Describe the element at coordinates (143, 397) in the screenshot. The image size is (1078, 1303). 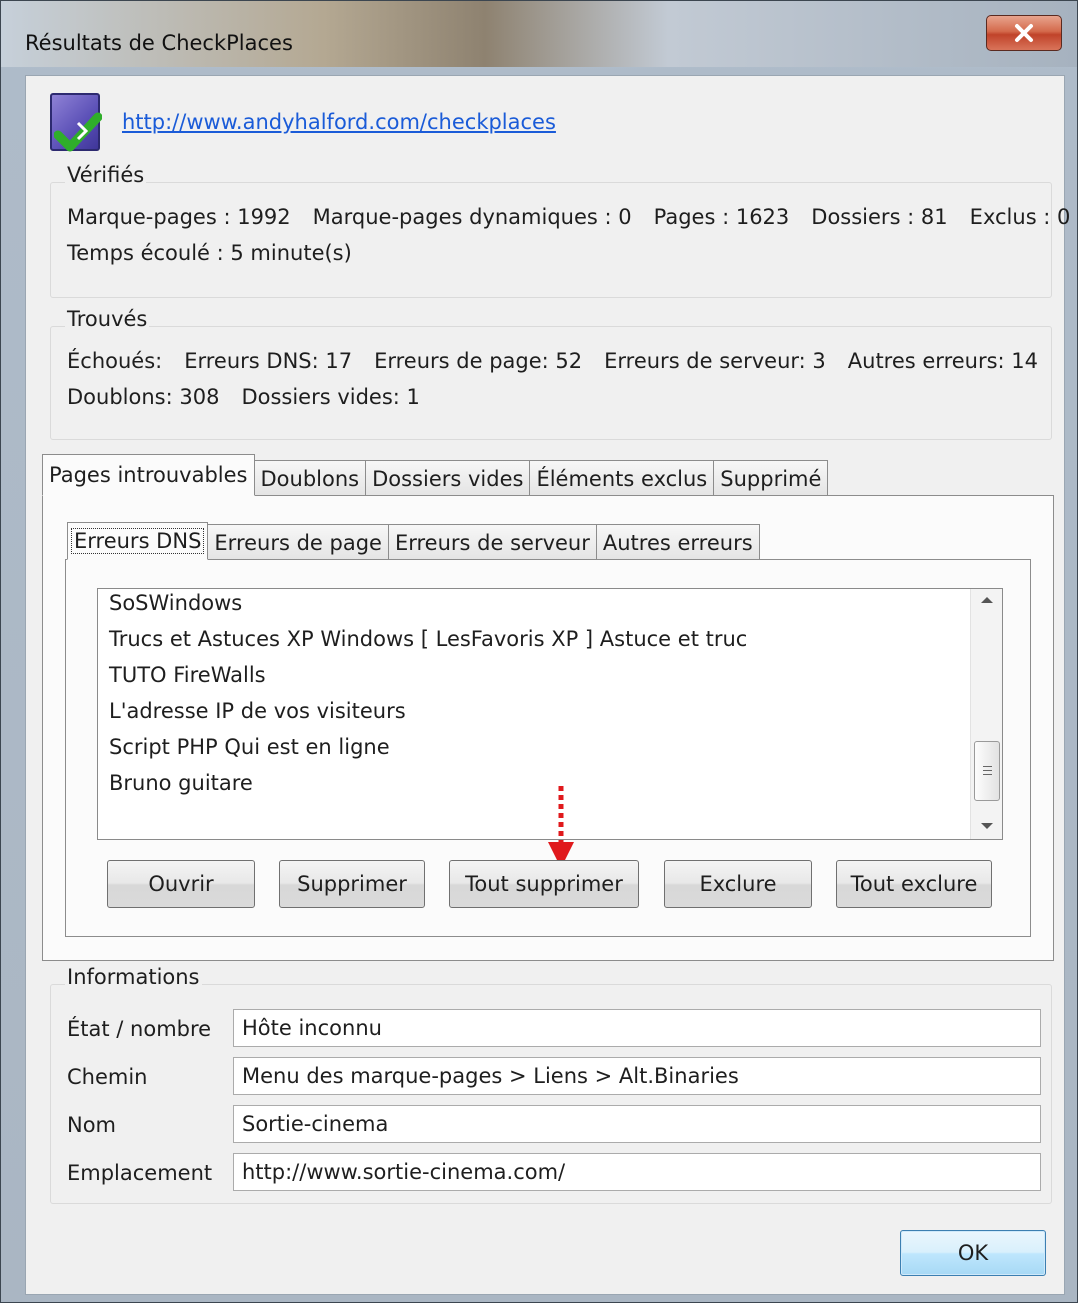
I see `duplicates-count: Doublons: 308` at that location.